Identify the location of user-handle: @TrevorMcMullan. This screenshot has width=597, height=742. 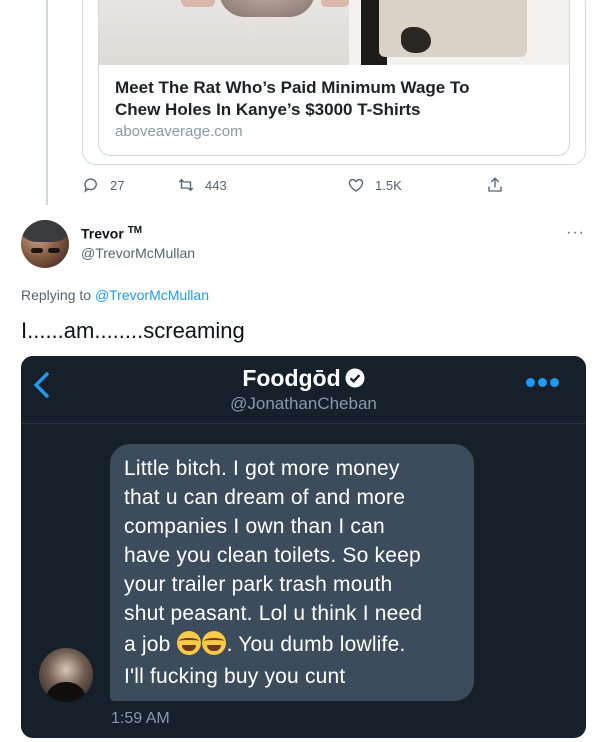
(138, 253).